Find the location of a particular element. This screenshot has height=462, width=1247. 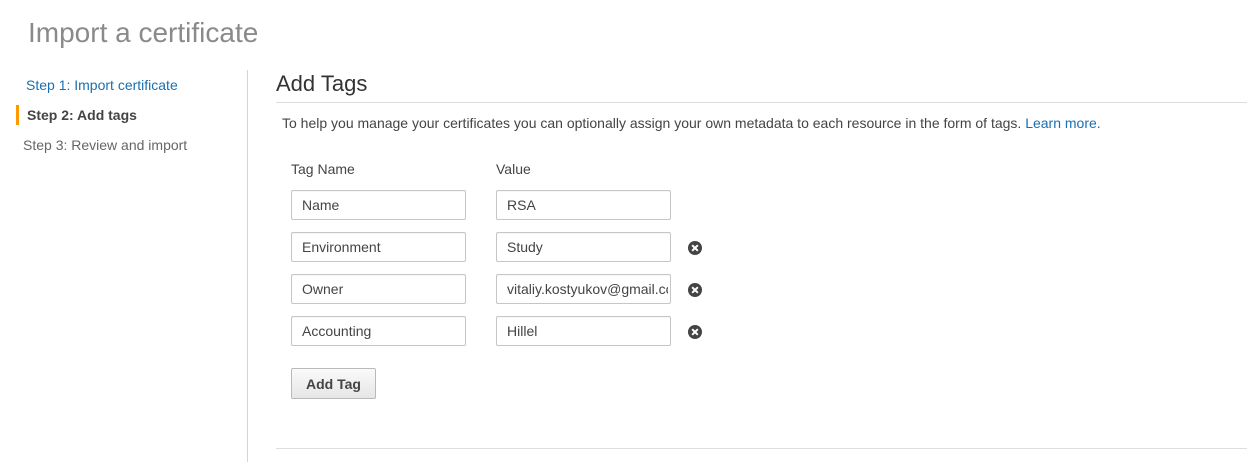

step-import-certificate: Step 1: Import certificate is located at coordinates (97, 85).